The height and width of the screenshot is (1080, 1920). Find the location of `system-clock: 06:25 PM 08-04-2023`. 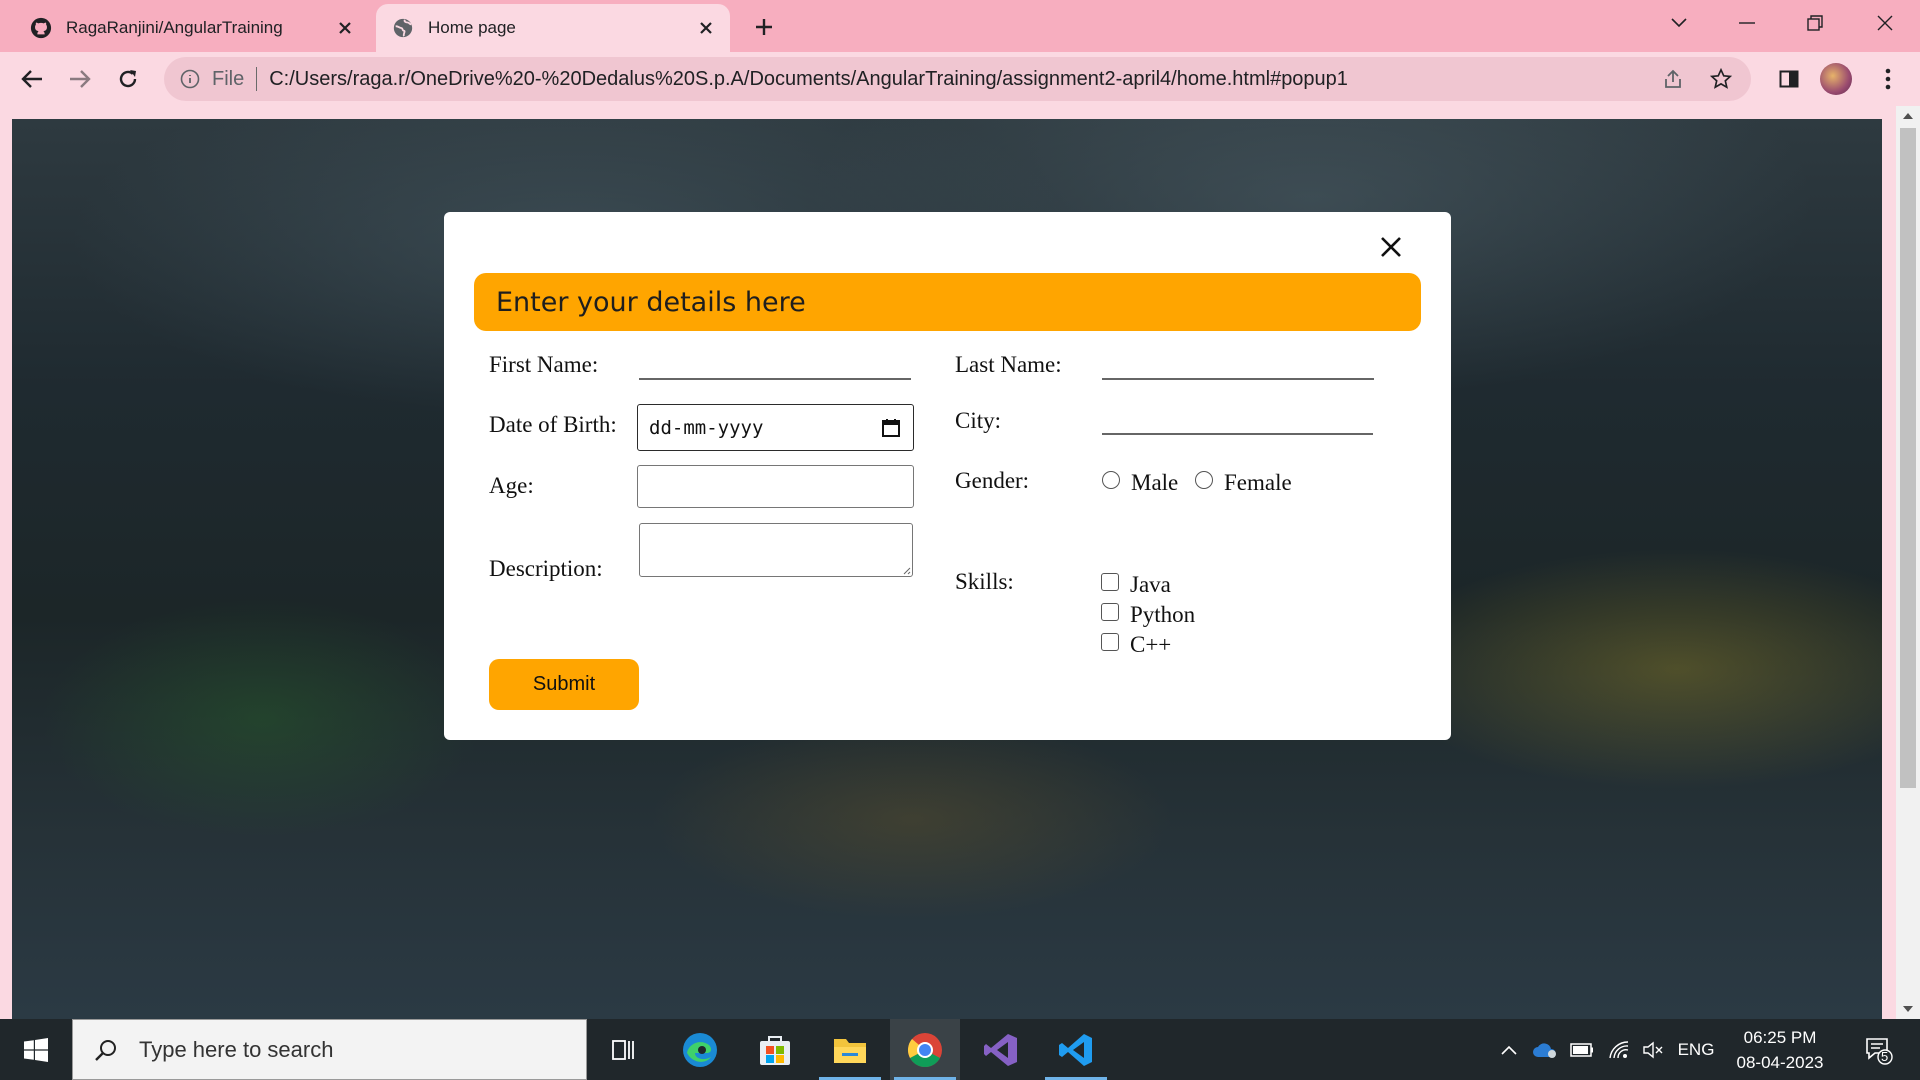

system-clock: 06:25 PM 08-04-2023 is located at coordinates (1780, 1050).